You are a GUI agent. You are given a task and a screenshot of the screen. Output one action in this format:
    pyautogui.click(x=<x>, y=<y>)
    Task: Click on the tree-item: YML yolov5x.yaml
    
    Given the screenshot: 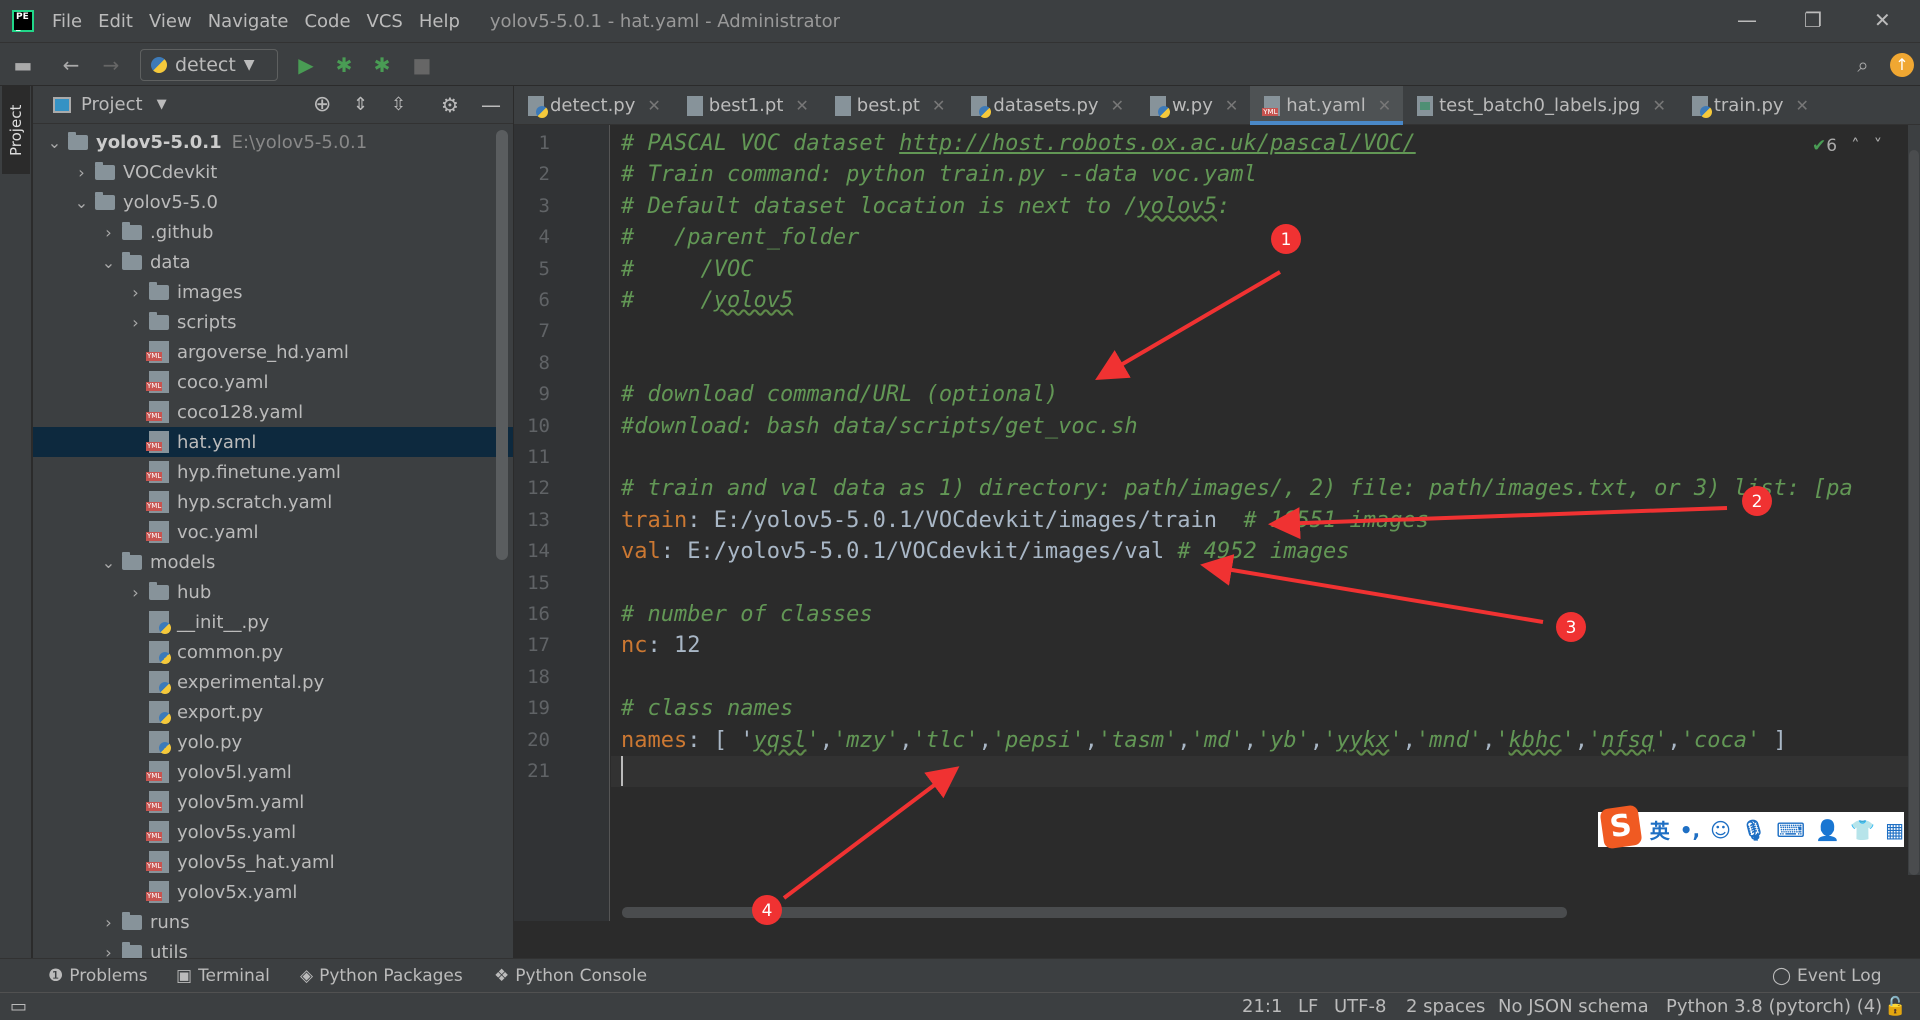 What is the action you would take?
    pyautogui.click(x=273, y=892)
    